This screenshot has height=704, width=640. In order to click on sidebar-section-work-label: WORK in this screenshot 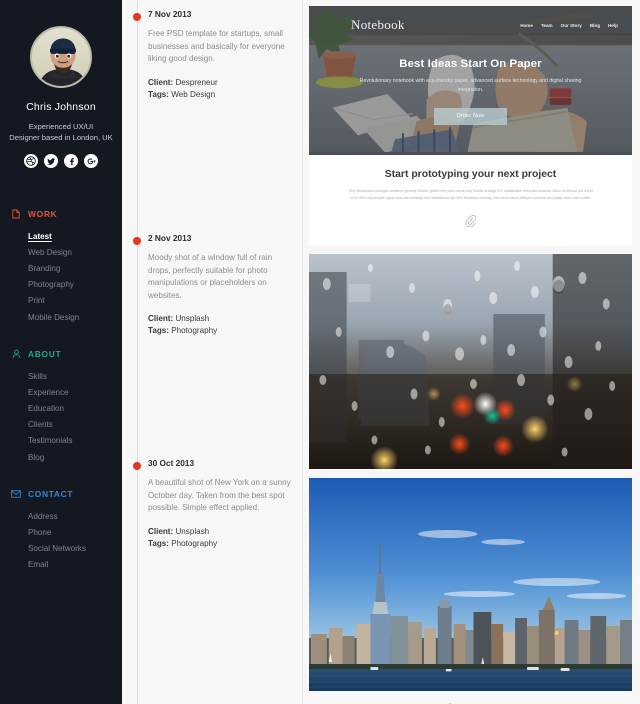, I will do `click(43, 213)`.